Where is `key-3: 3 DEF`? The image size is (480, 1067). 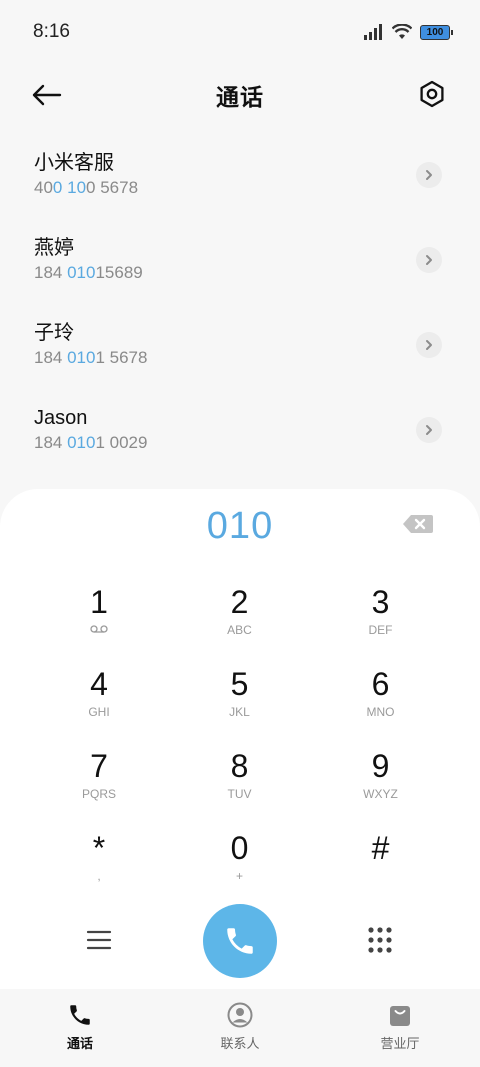 key-3: 3 DEF is located at coordinates (380, 625).